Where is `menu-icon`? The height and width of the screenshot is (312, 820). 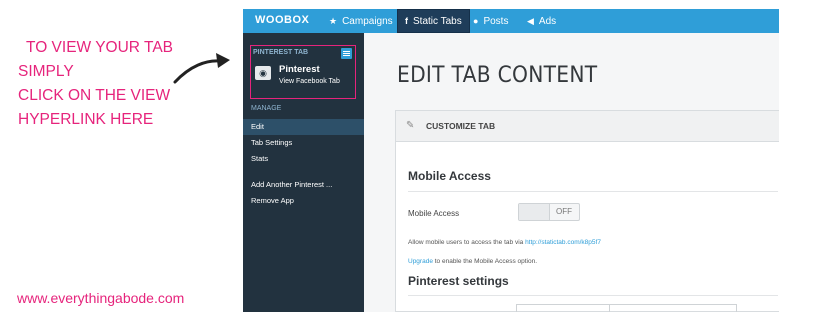 menu-icon is located at coordinates (346, 53).